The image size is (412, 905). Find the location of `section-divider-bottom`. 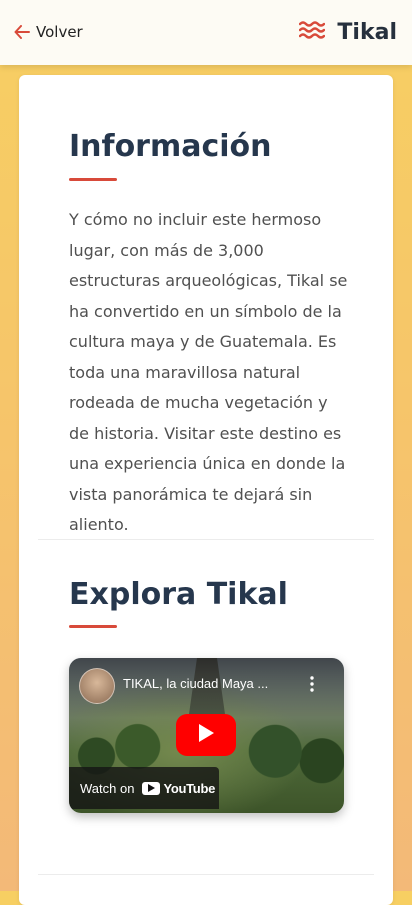

section-divider-bottom is located at coordinates (206, 874).